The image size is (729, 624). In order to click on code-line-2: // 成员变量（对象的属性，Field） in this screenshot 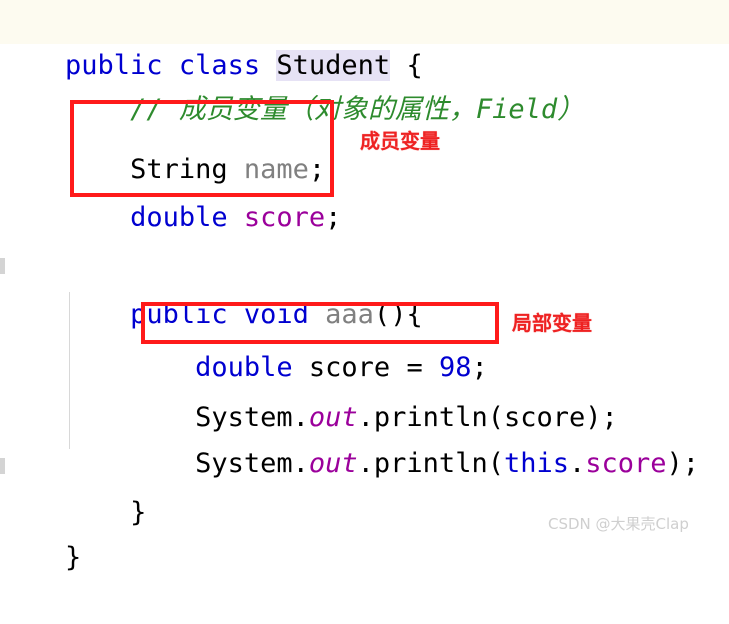, I will do `click(364, 84)`.